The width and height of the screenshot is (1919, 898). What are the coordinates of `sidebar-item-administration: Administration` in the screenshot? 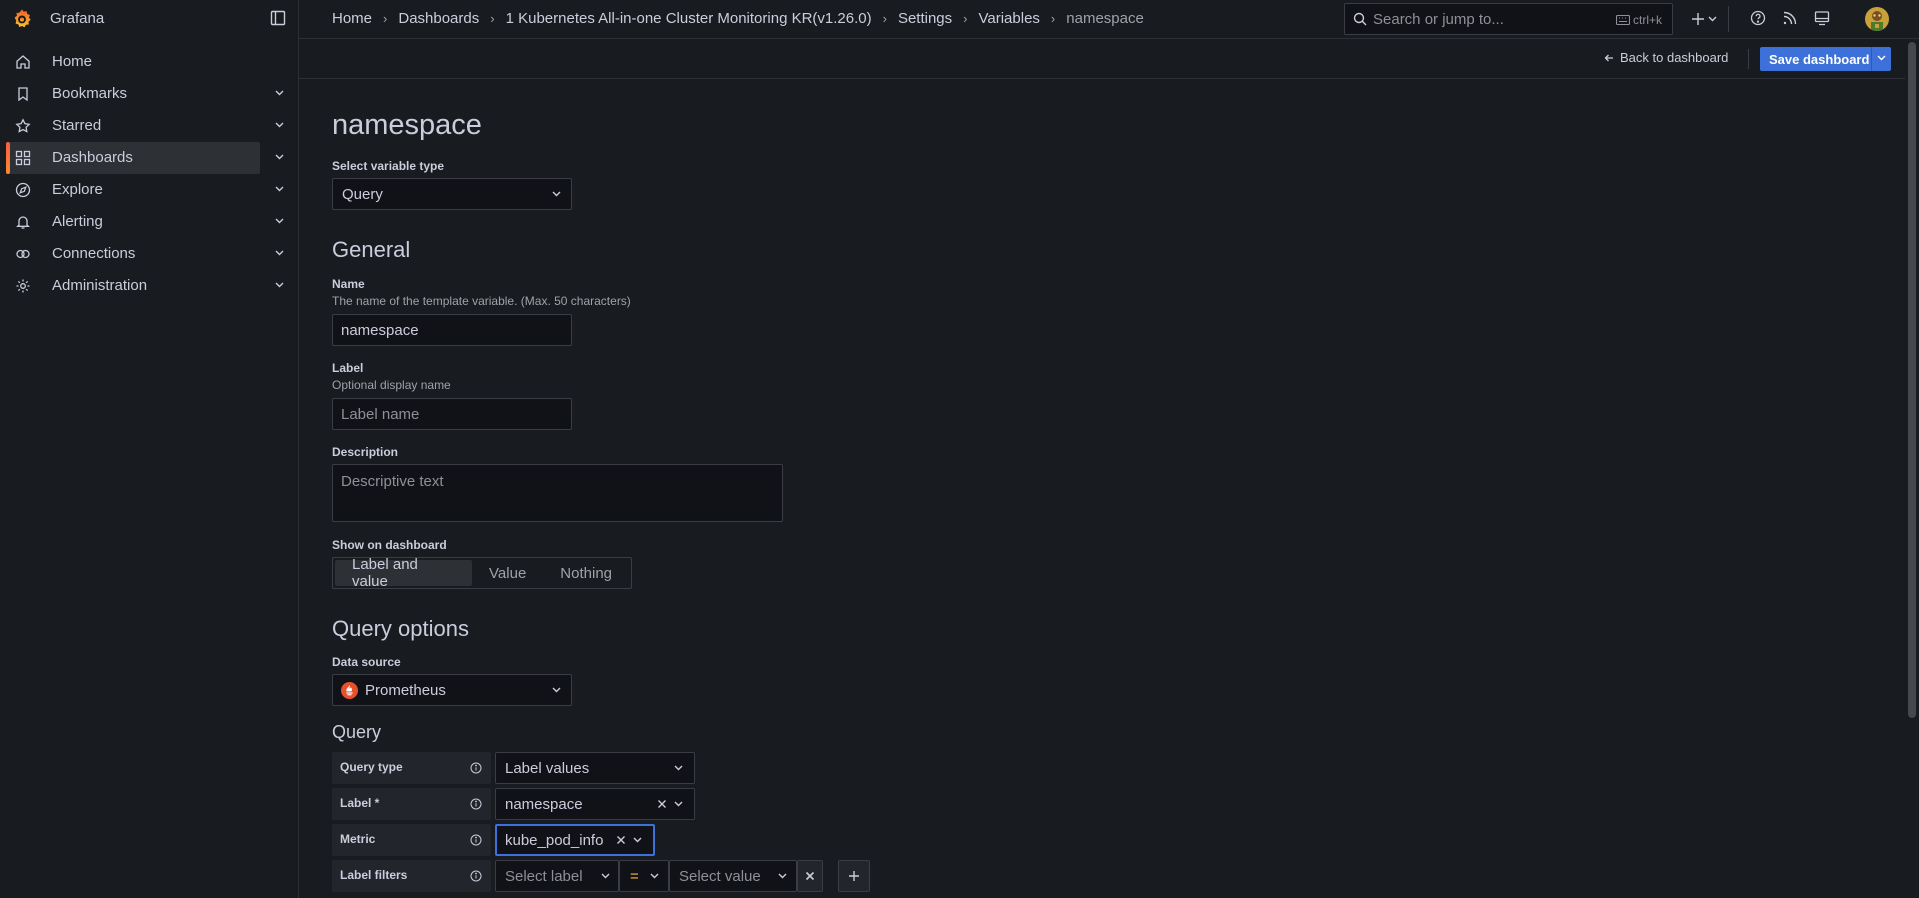 It's located at (145, 286).